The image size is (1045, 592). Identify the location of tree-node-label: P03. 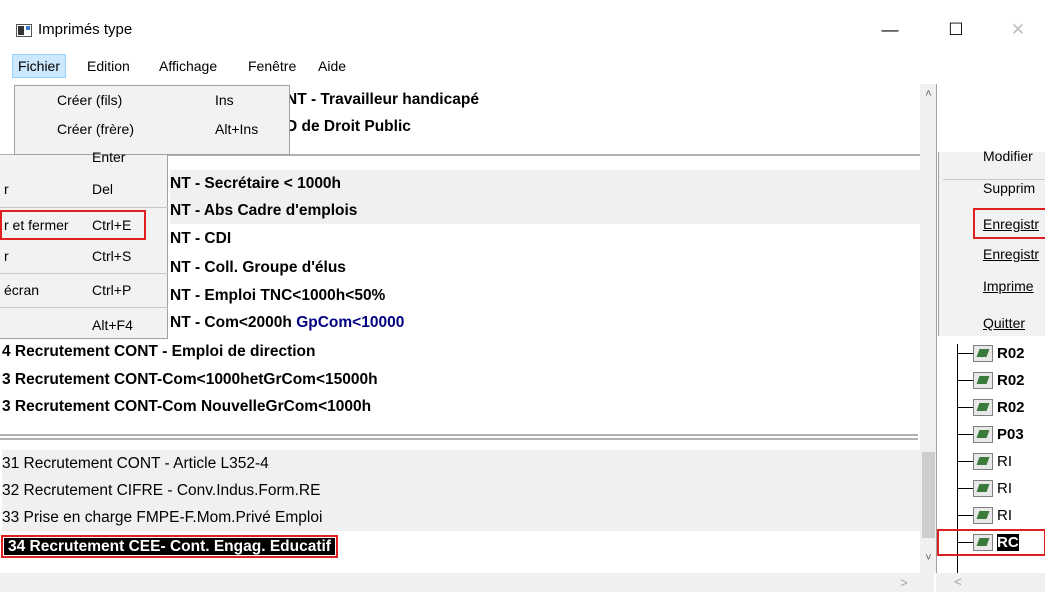
(1010, 434).